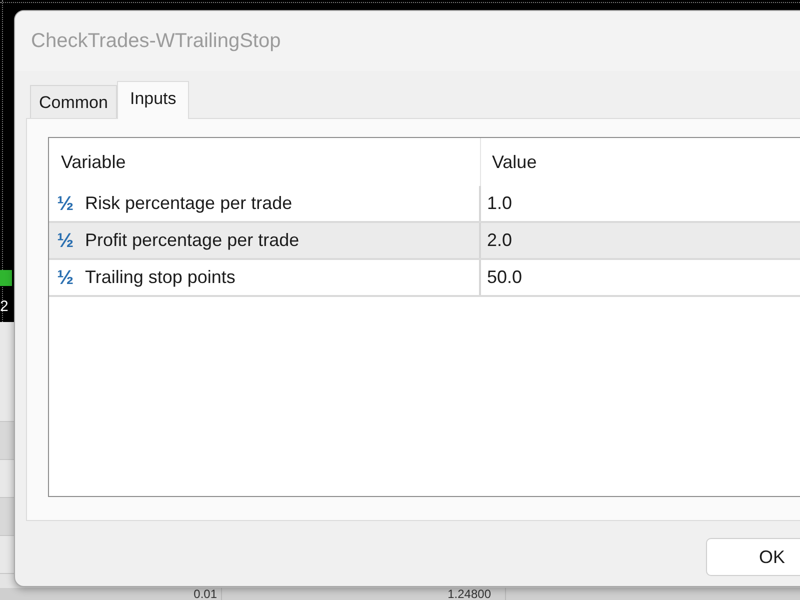  Describe the element at coordinates (499, 203) in the screenshot. I see `variable-value: 1.0` at that location.